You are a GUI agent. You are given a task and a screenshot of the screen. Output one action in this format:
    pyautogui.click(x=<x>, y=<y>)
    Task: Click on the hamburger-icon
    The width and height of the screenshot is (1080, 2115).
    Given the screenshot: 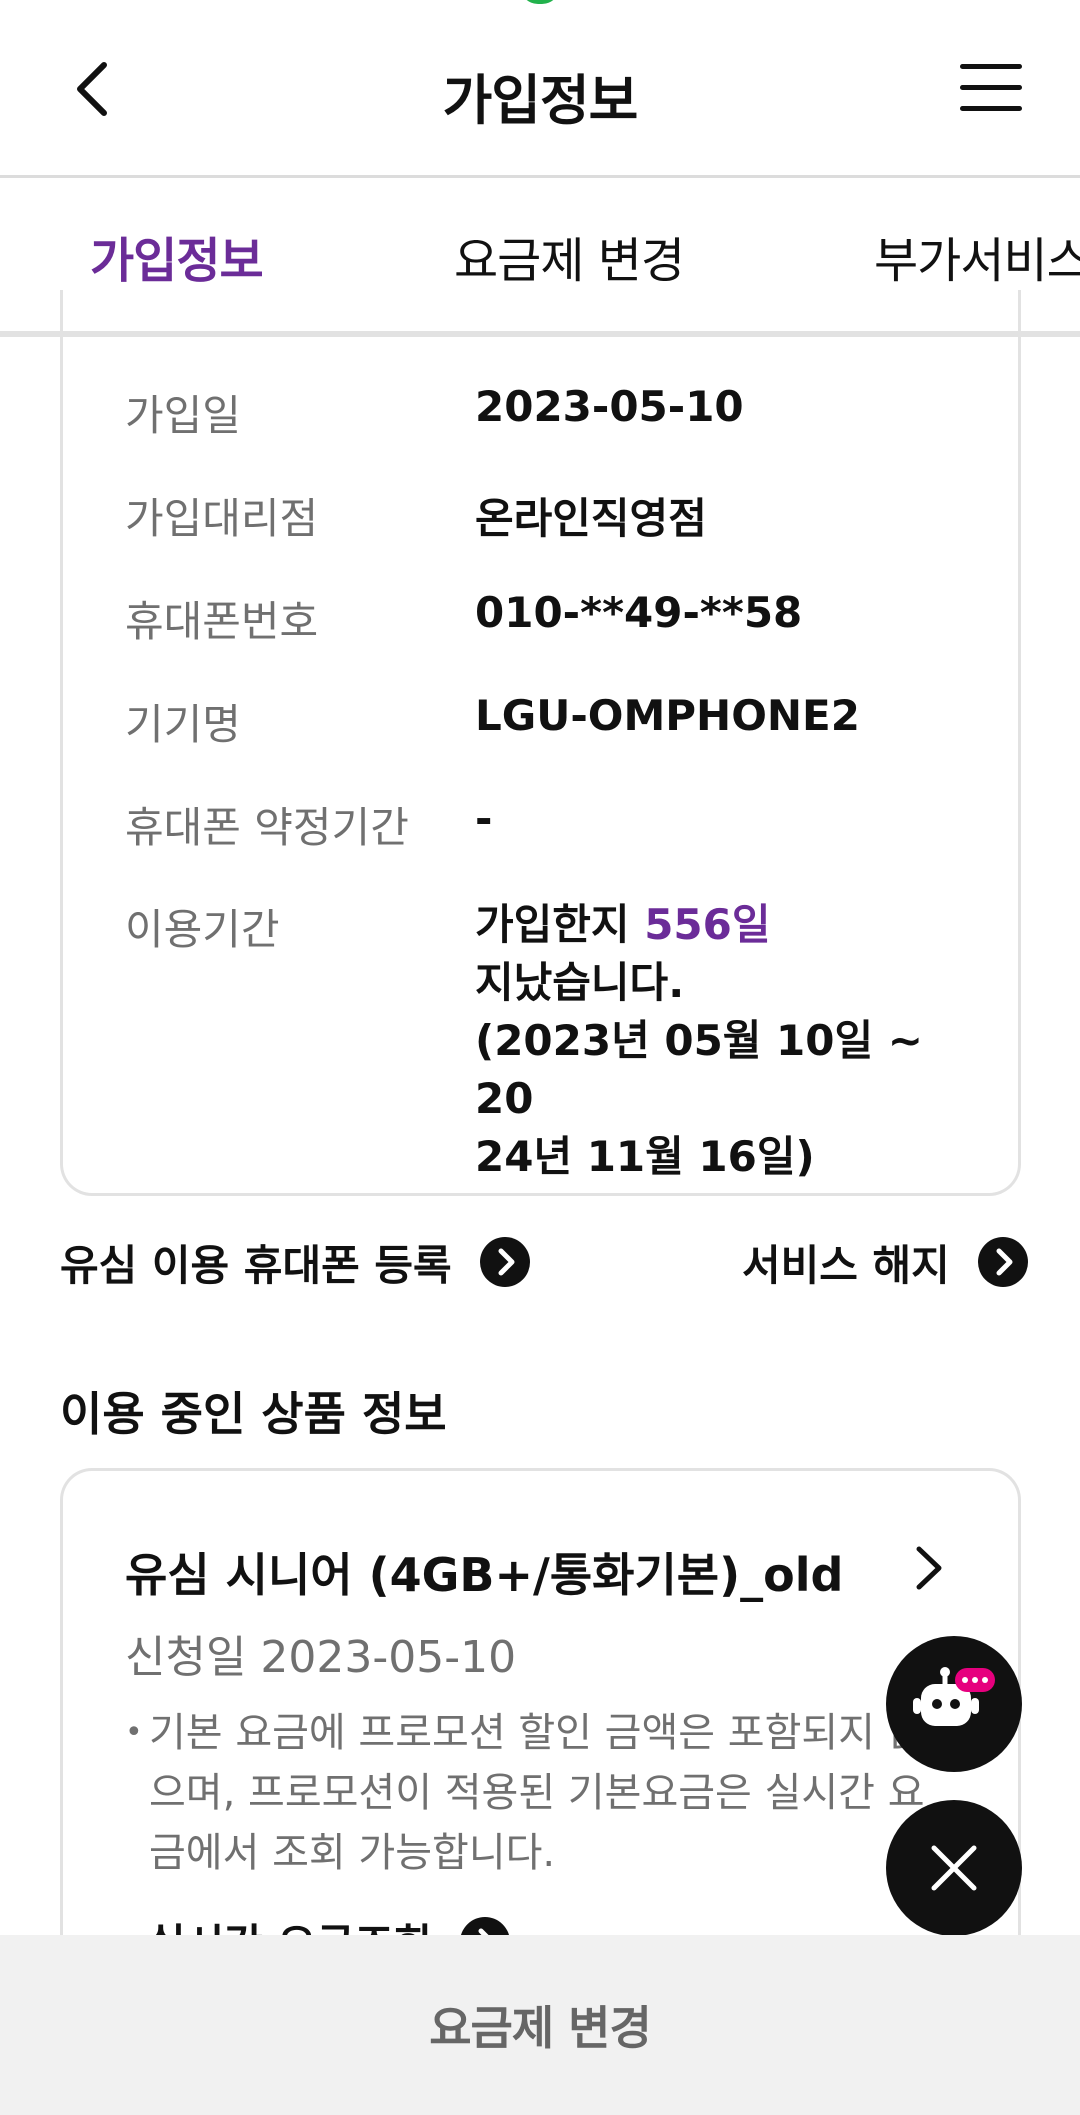 What is the action you would take?
    pyautogui.click(x=991, y=66)
    